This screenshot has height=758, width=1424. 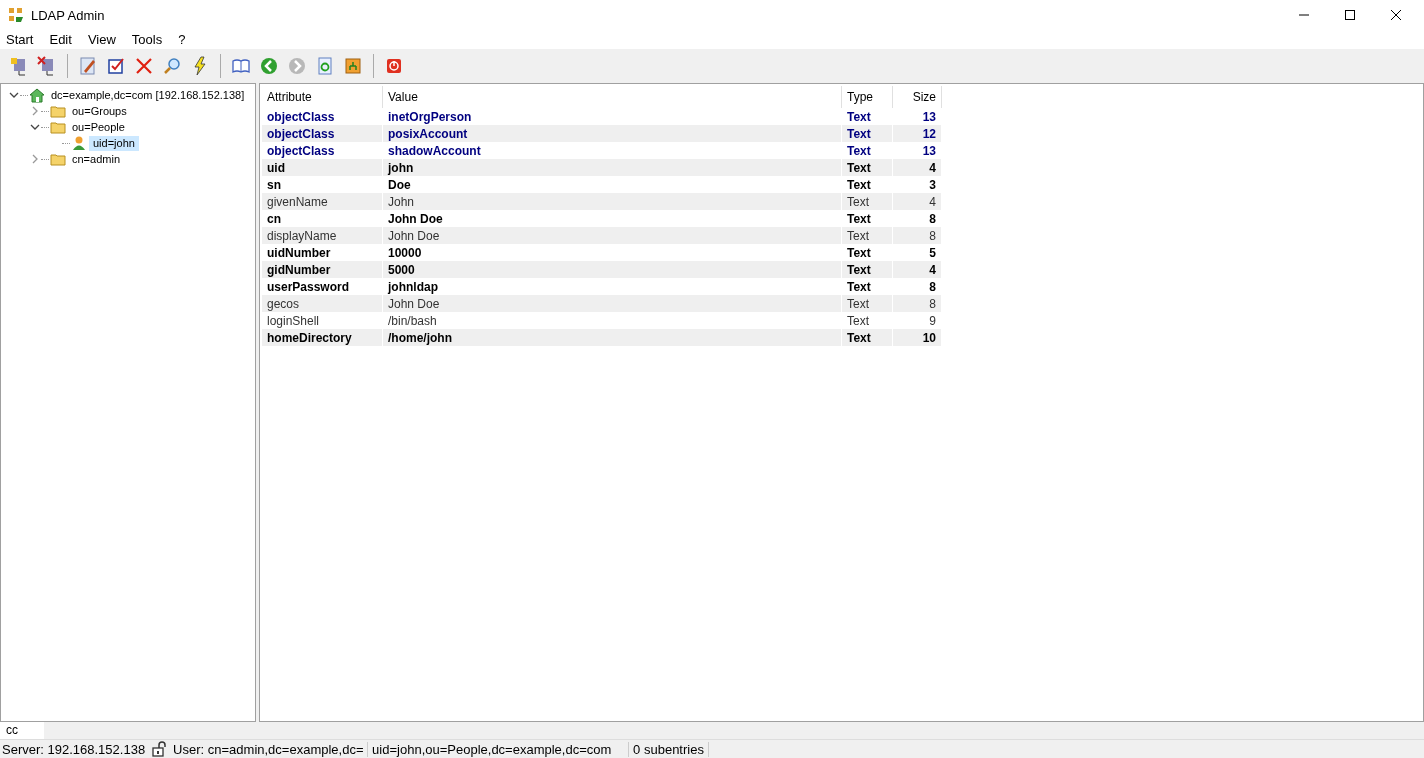 What do you see at coordinates (612, 167) in the screenshot?
I see `table-cell: john` at bounding box center [612, 167].